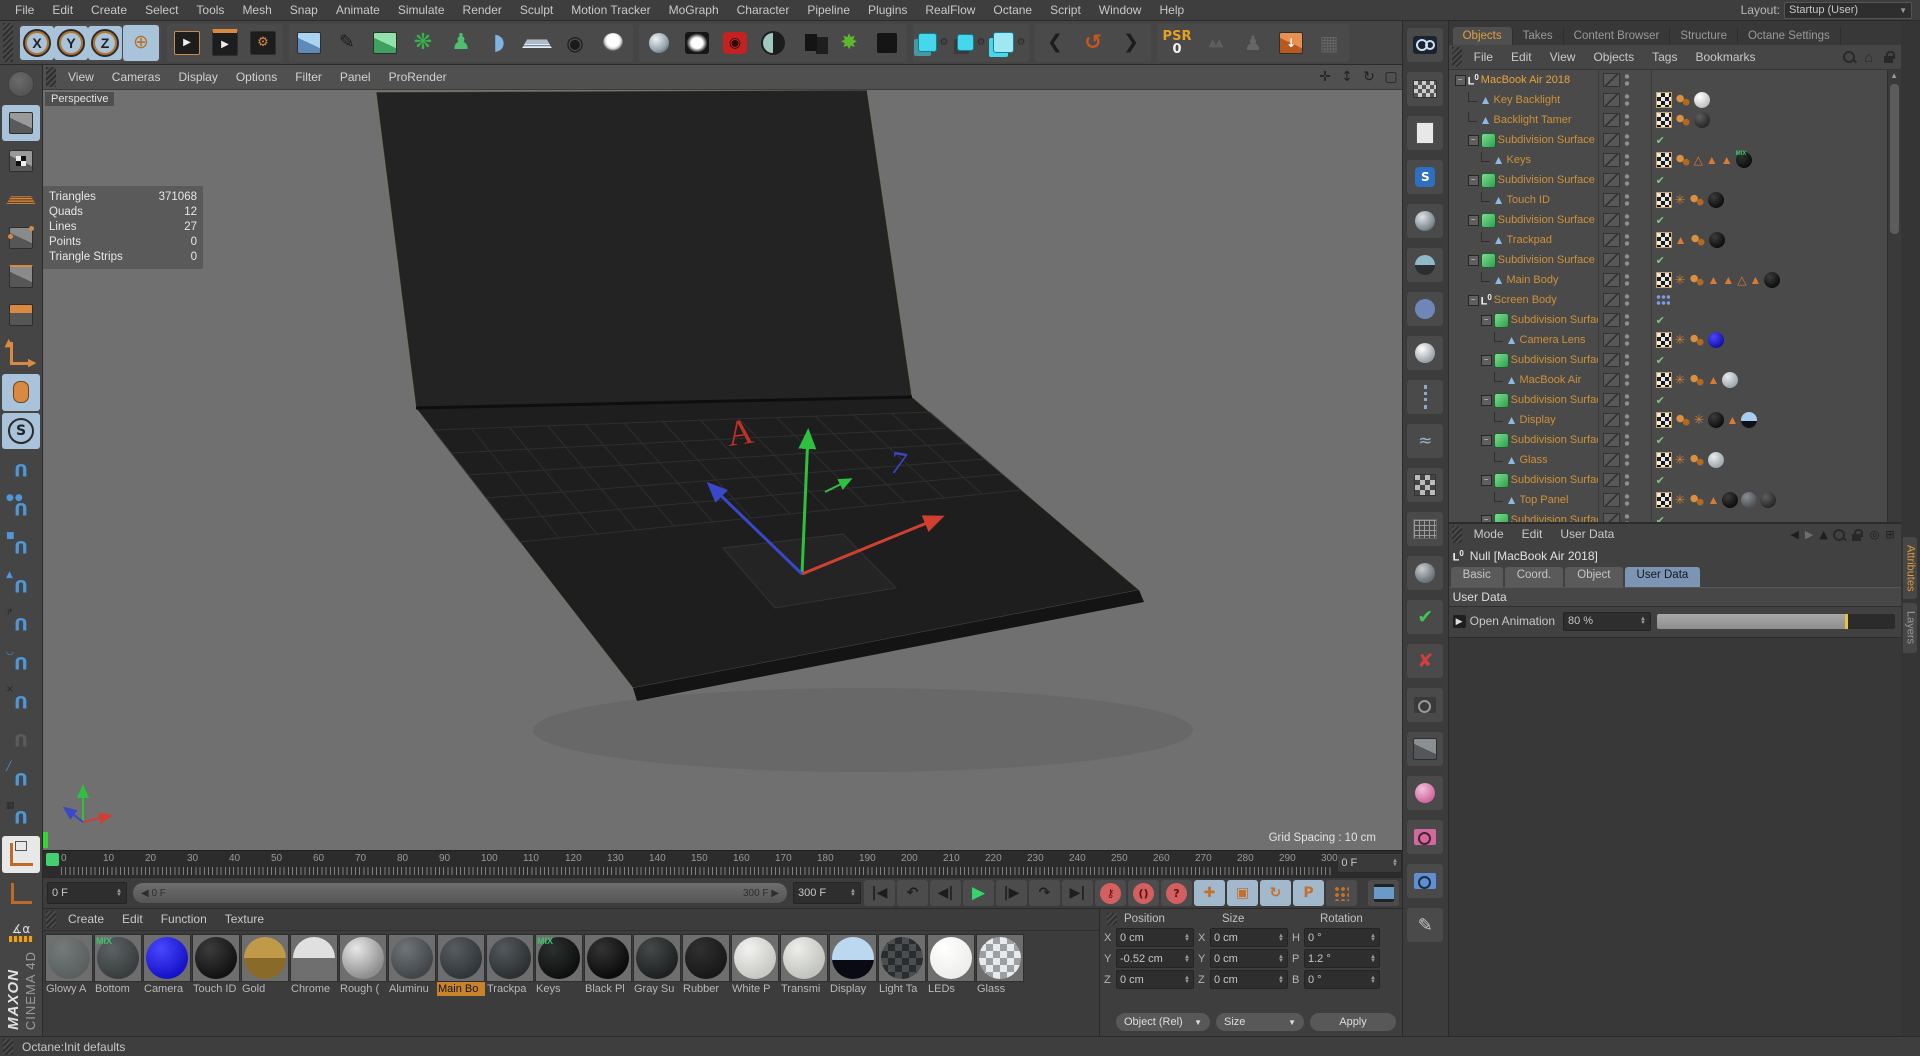 The height and width of the screenshot is (1056, 1920). I want to click on workplane-lock-button, so click(21, 854).